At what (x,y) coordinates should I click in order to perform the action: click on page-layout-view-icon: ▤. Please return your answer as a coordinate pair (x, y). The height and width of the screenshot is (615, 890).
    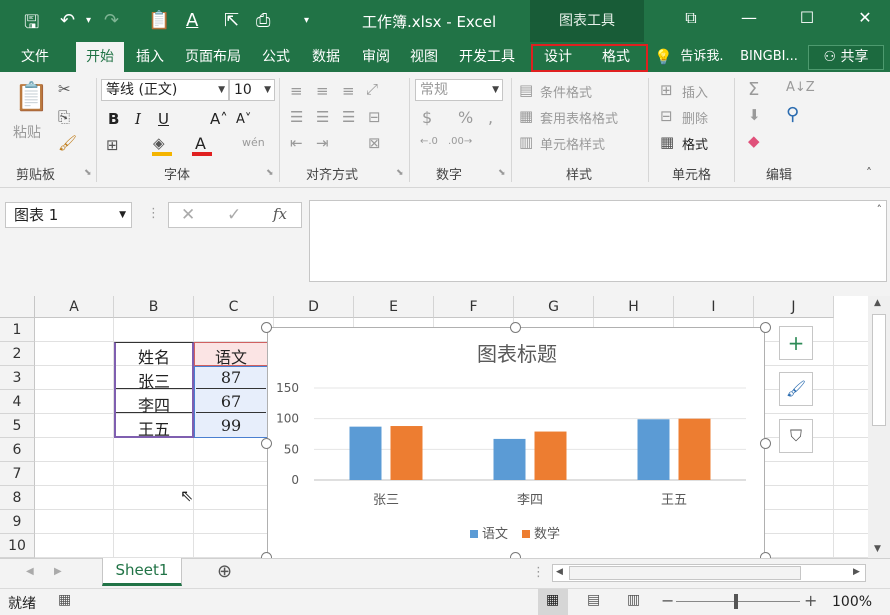
    Looking at the image, I should click on (593, 600).